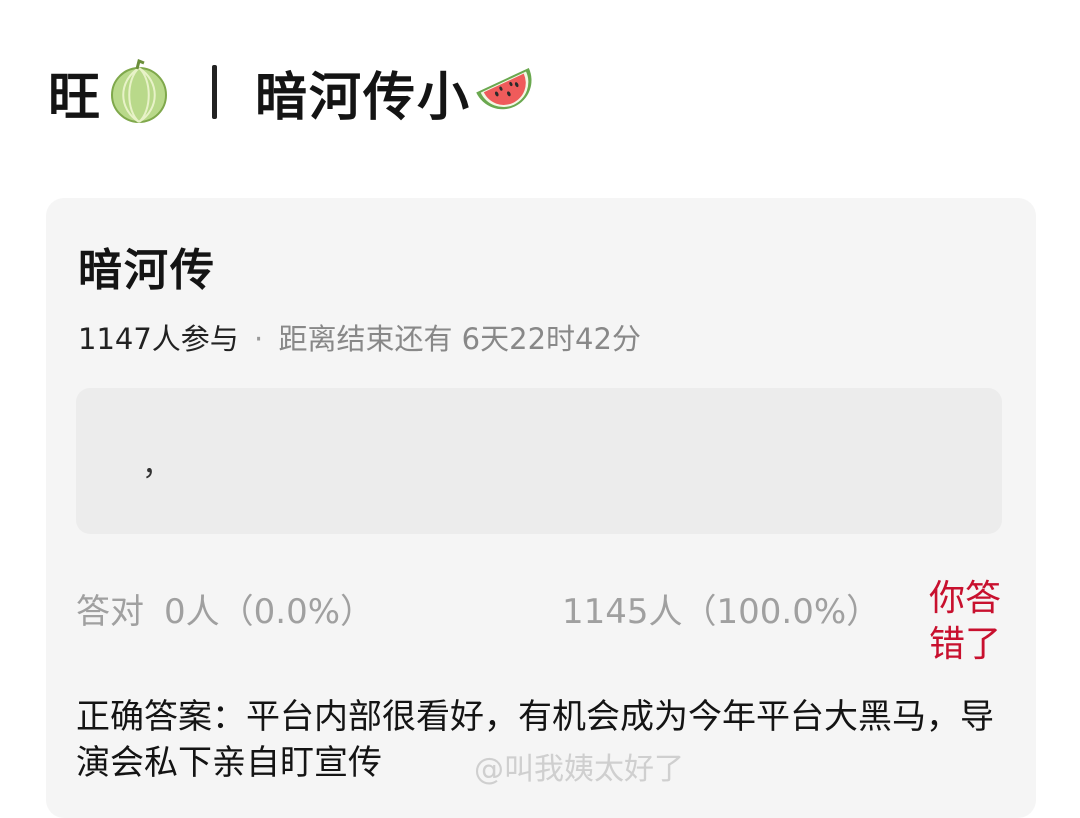  I want to click on correct-label: 答对, so click(110, 612).